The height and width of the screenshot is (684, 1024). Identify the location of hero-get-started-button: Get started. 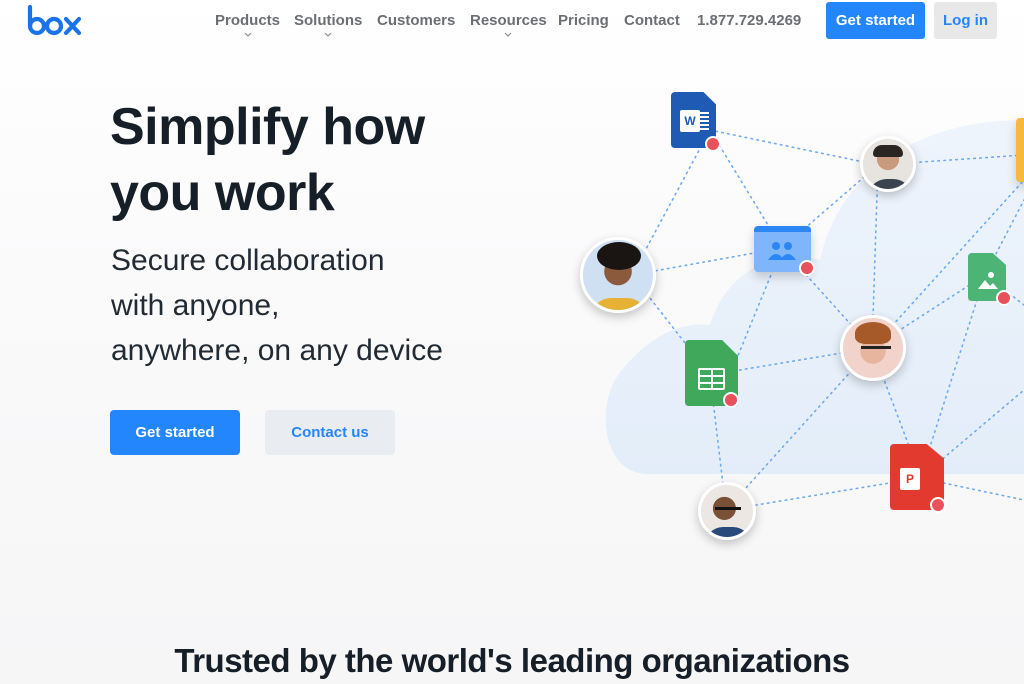
(175, 432).